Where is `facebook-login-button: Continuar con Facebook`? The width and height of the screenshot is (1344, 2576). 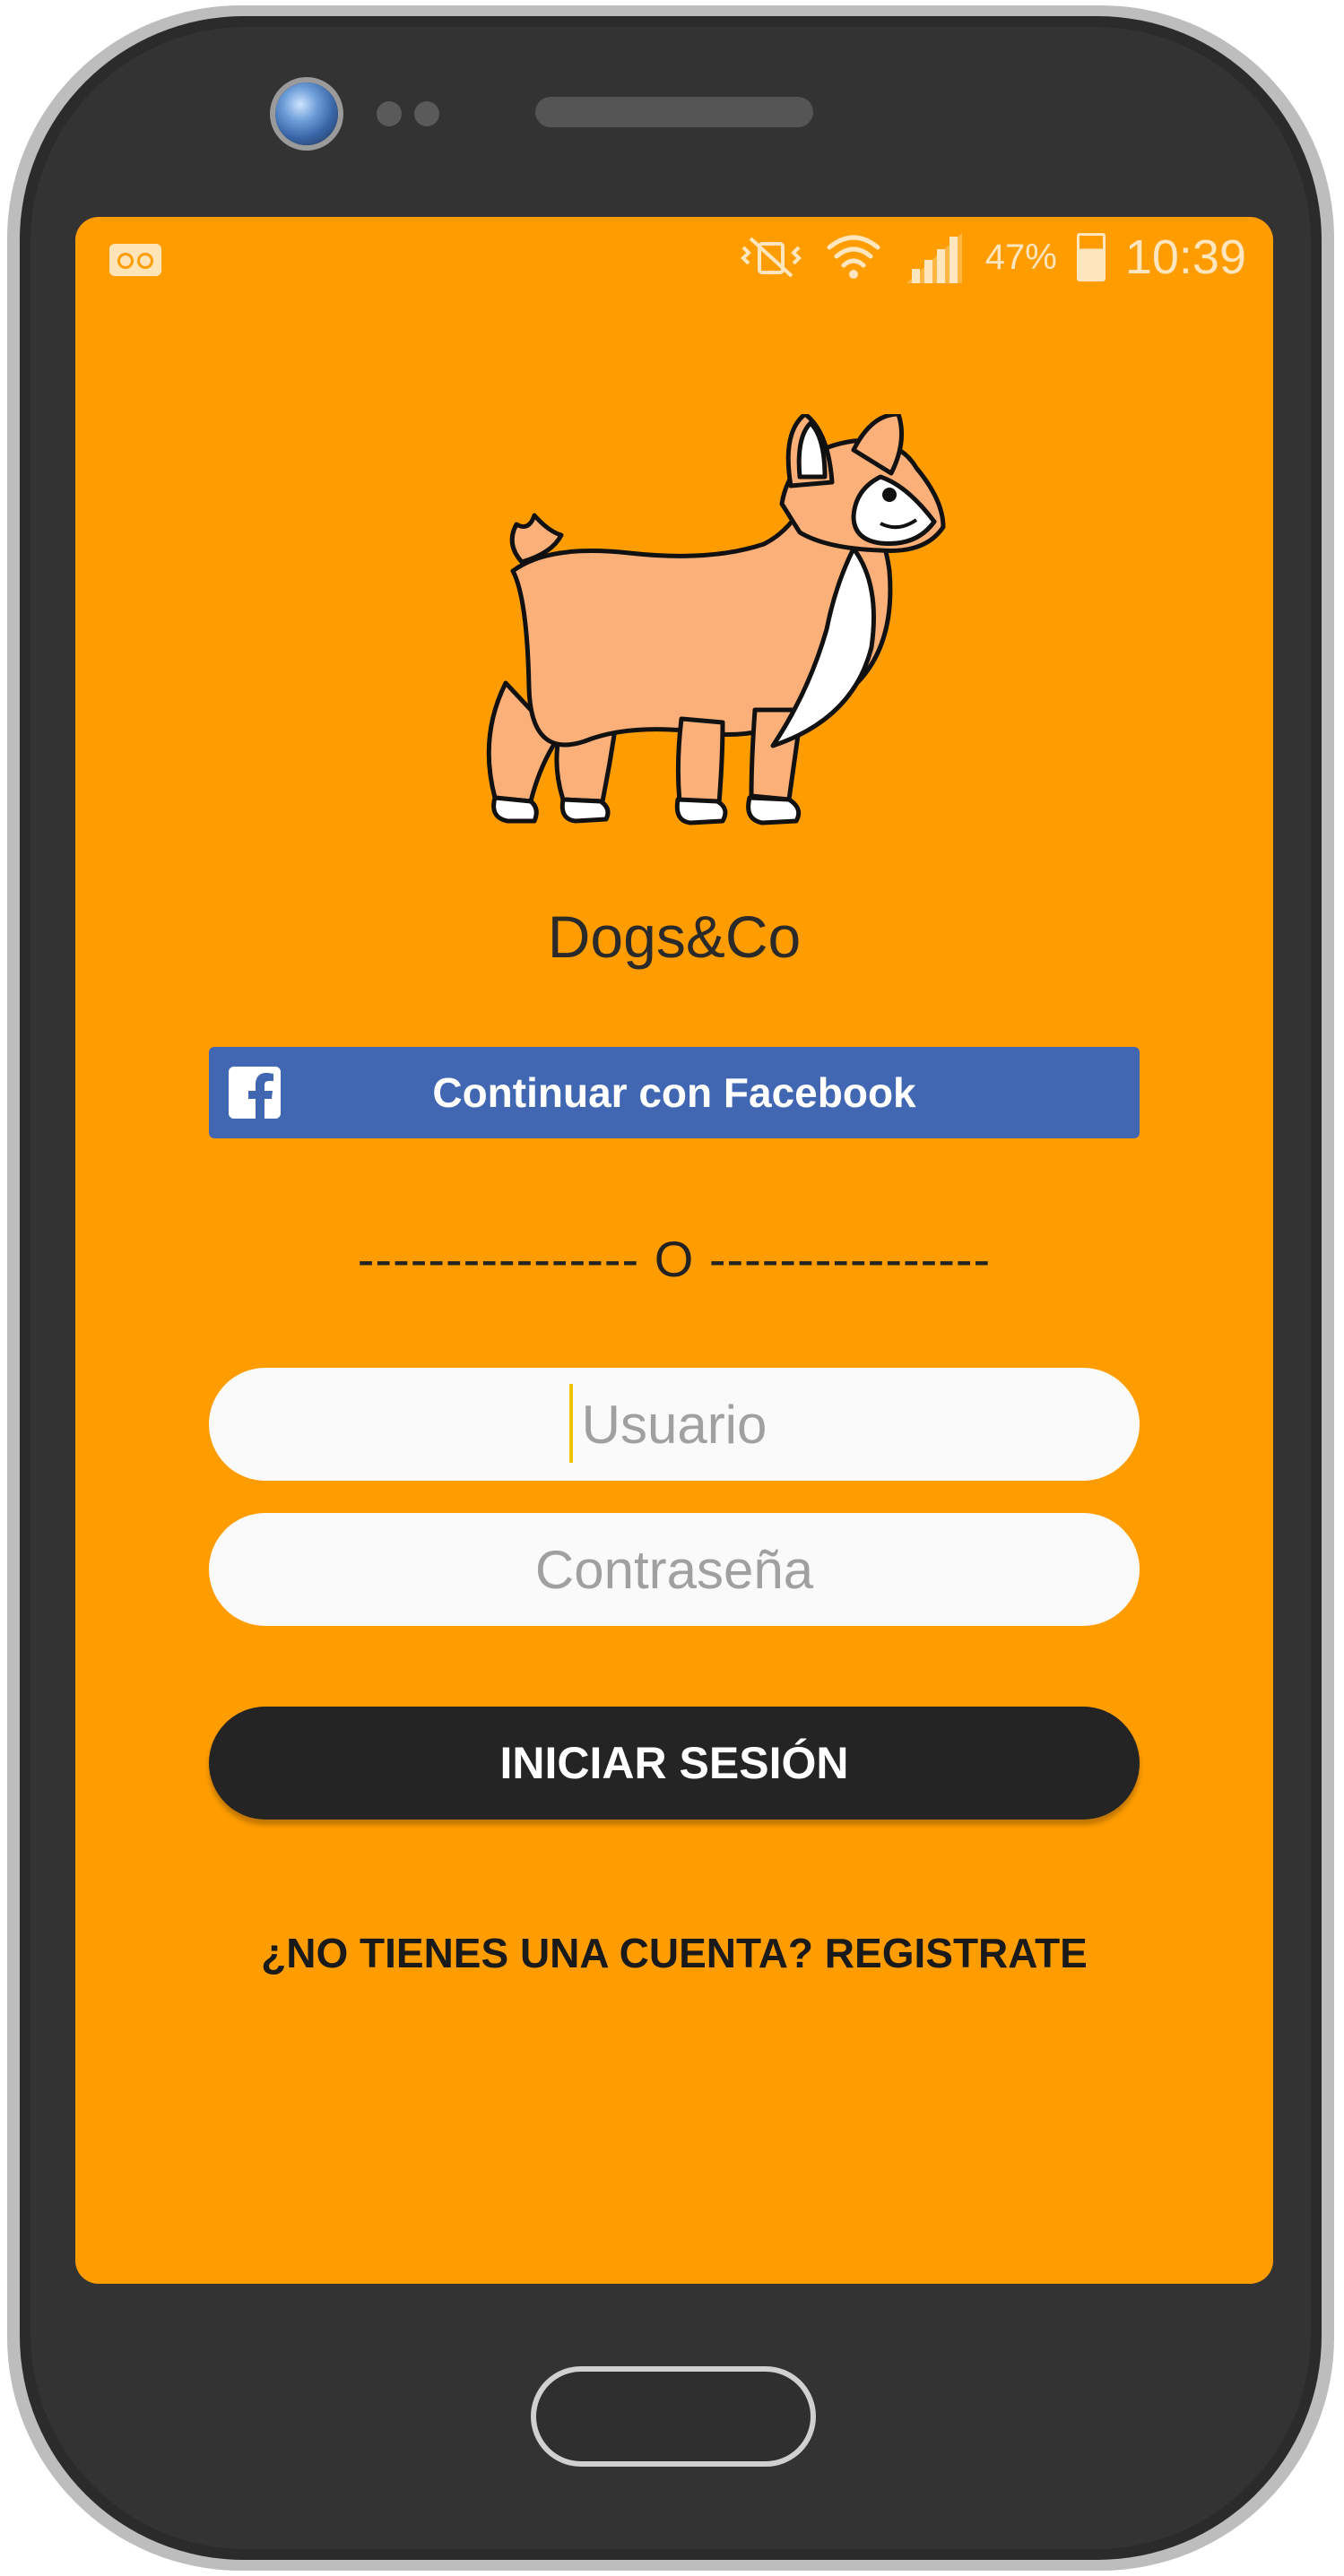 facebook-login-button: Continuar con Facebook is located at coordinates (674, 1092).